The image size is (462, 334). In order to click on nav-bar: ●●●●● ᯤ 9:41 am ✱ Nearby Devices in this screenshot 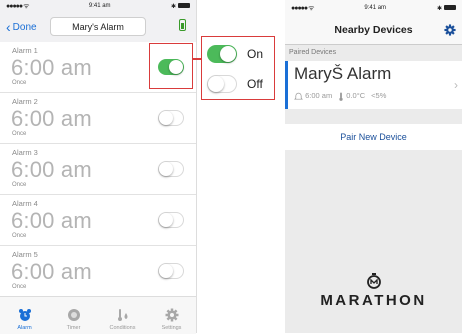, I will do `click(373, 22)`.